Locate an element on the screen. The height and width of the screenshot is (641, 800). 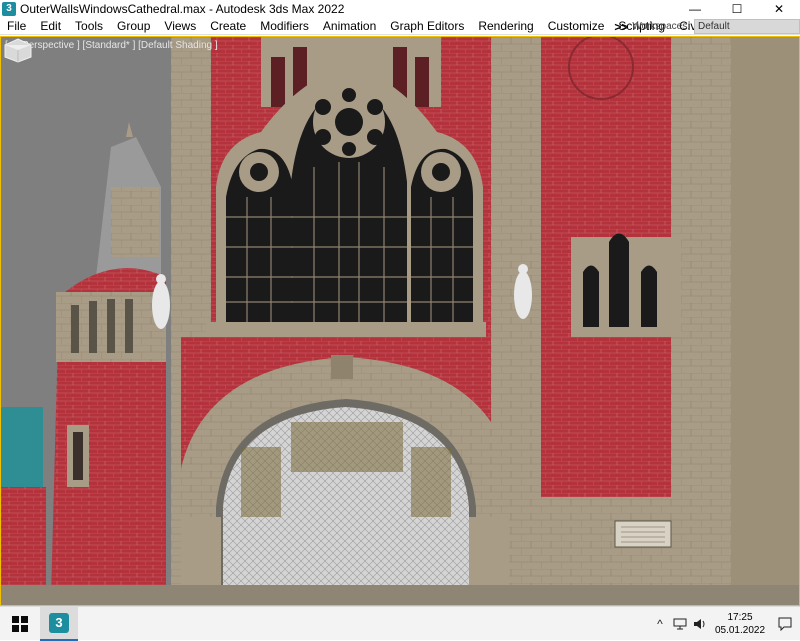
copper-roof is located at coordinates (22, 447).